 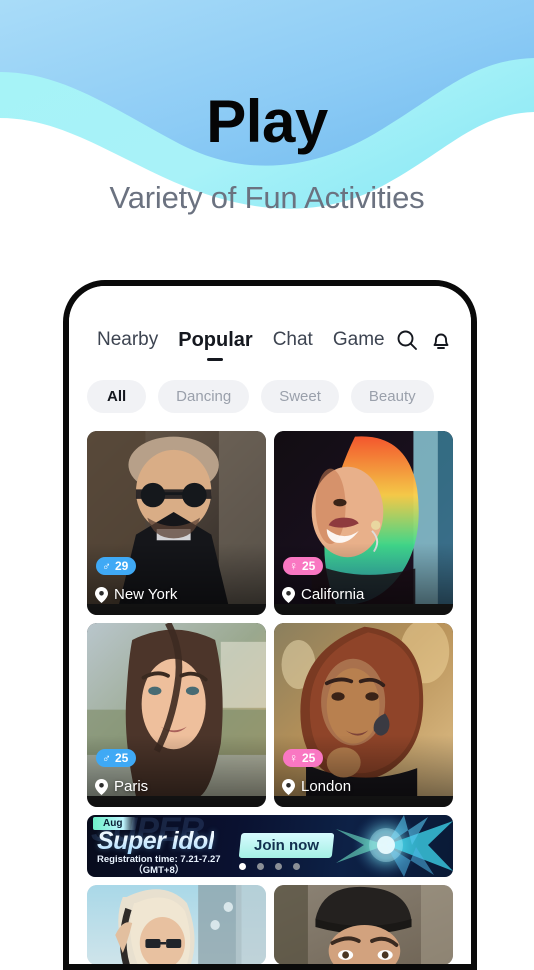 I want to click on bell-icon, so click(x=441, y=340).